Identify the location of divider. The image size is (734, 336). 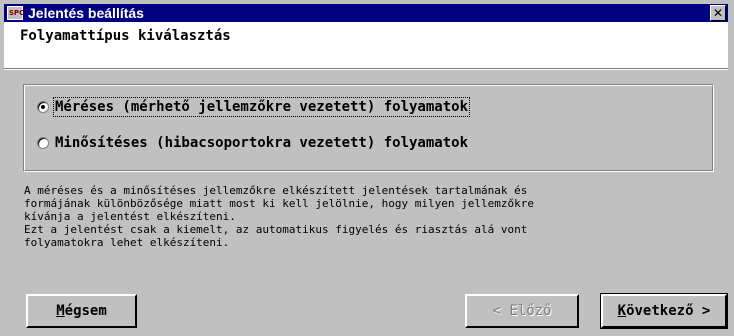
(366, 69).